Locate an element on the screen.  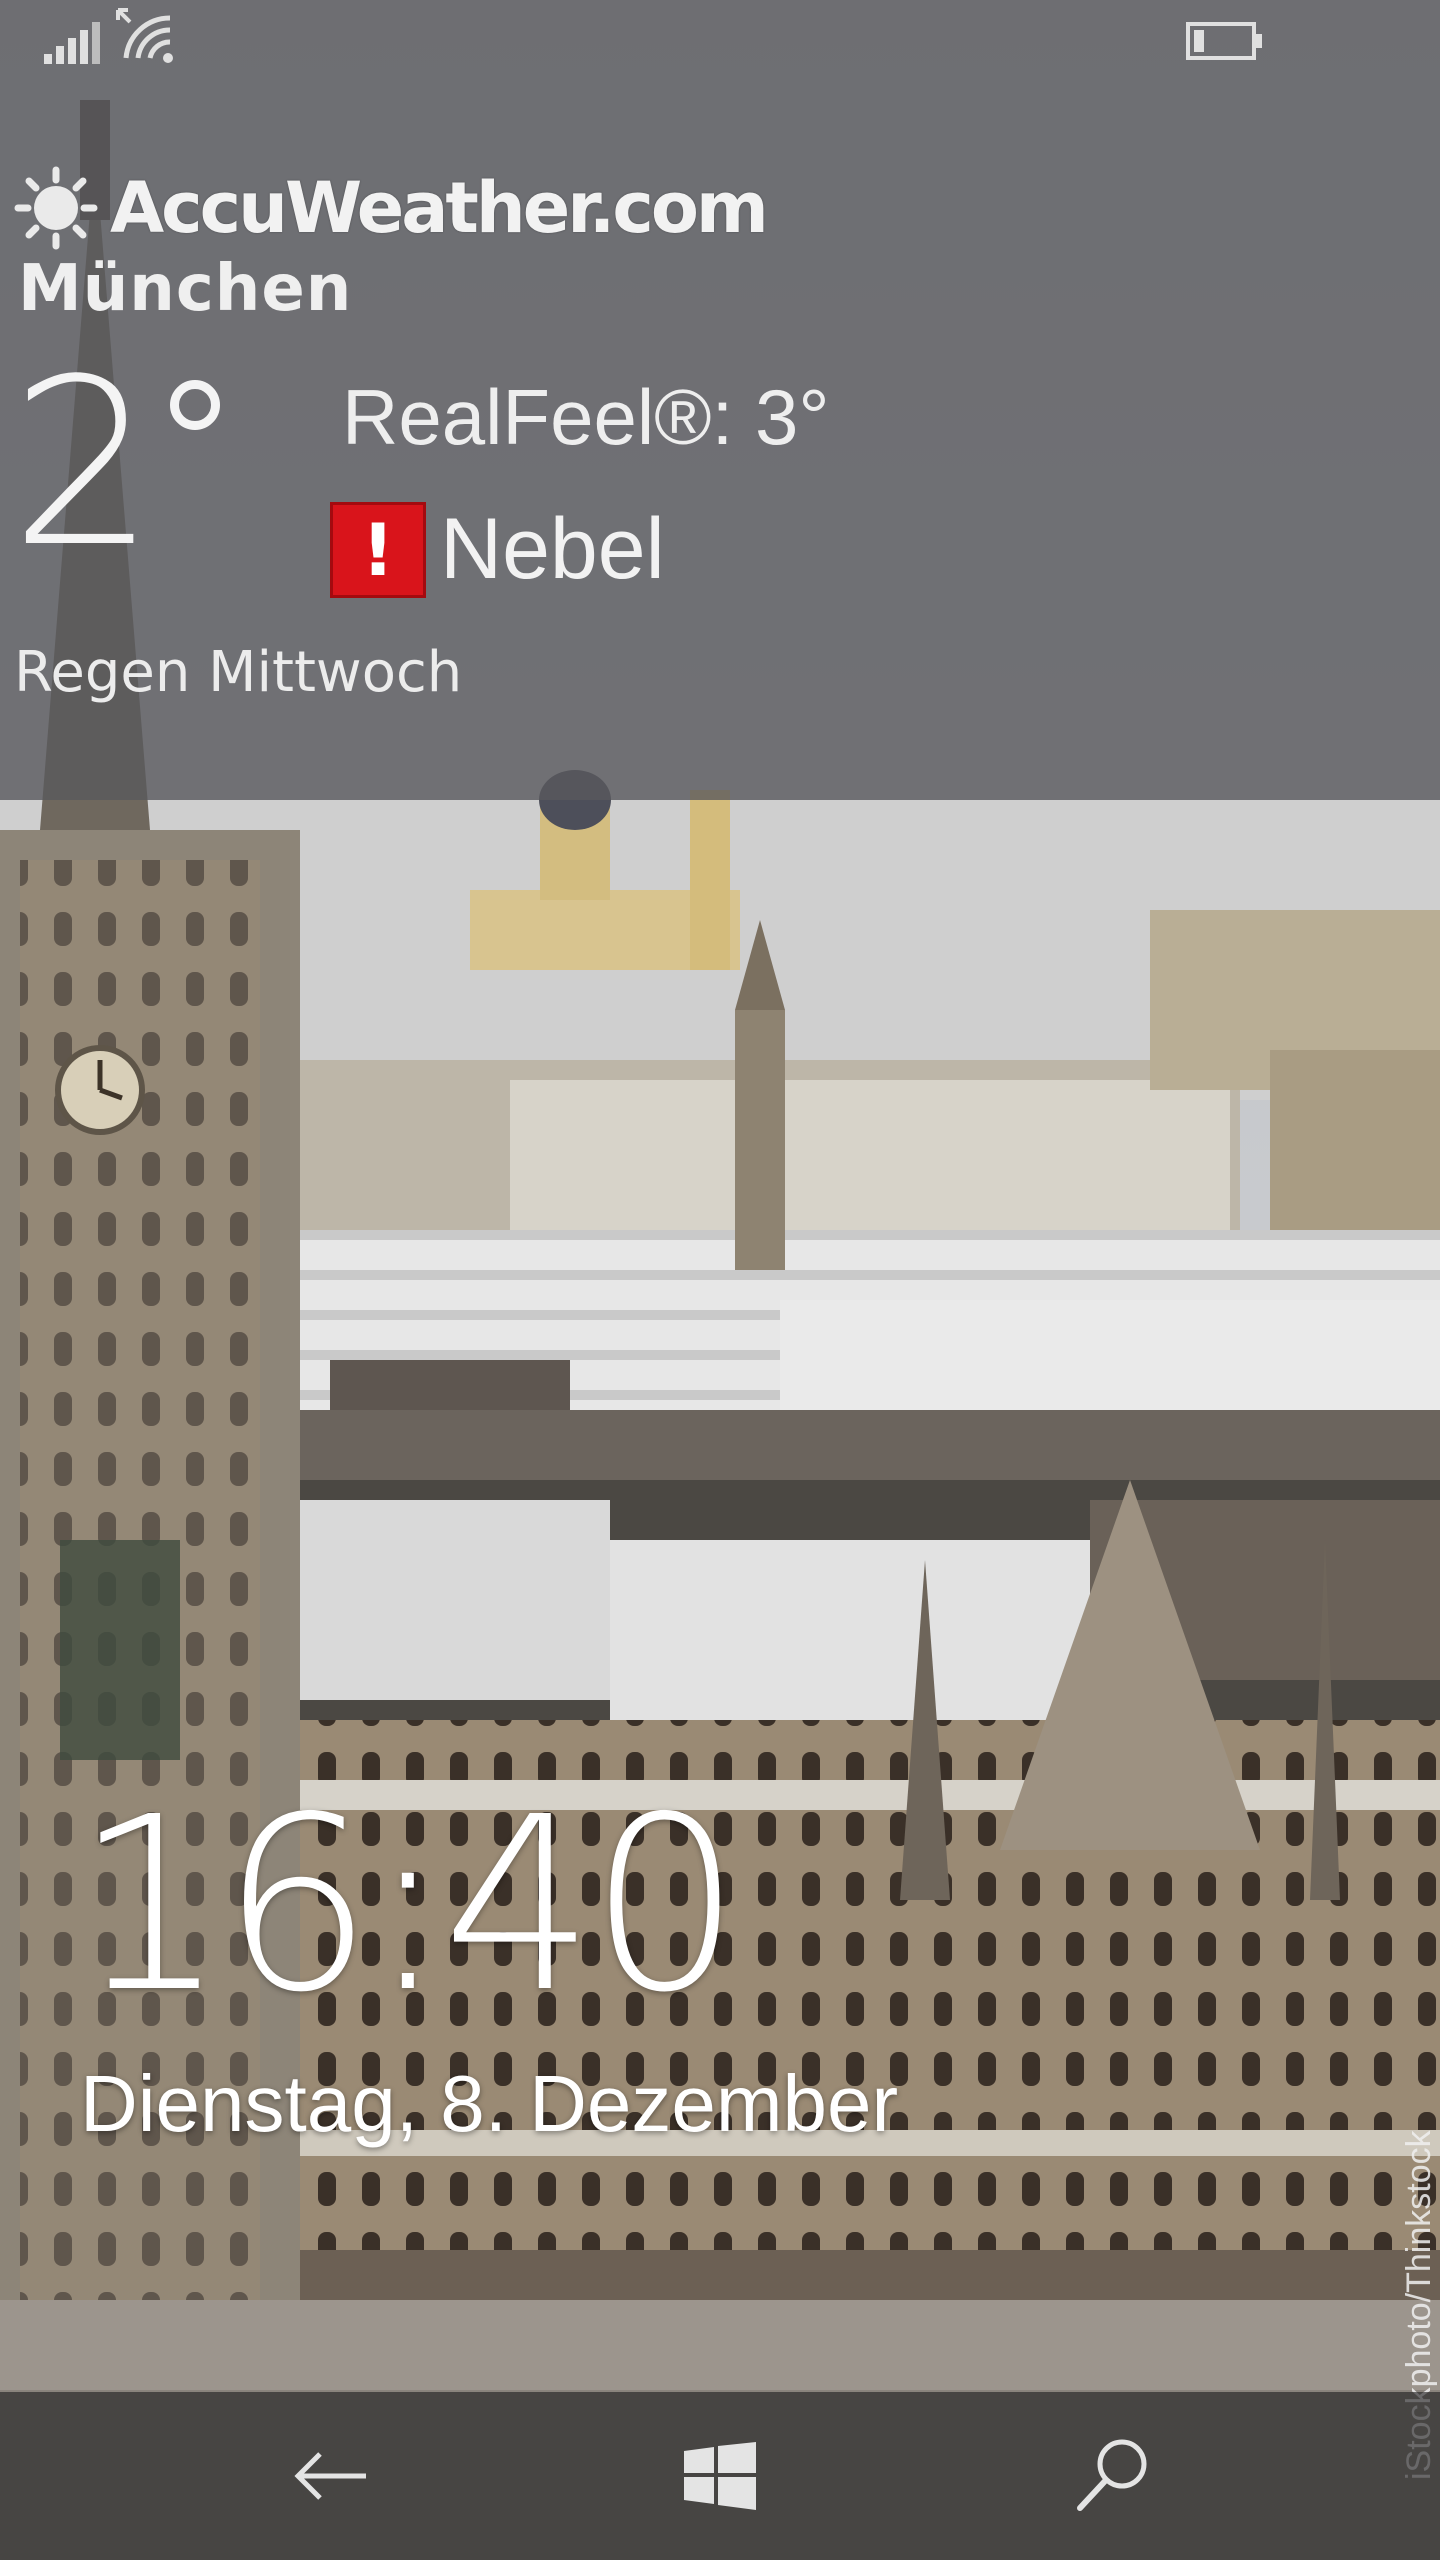
city-name: München is located at coordinates (185, 289).